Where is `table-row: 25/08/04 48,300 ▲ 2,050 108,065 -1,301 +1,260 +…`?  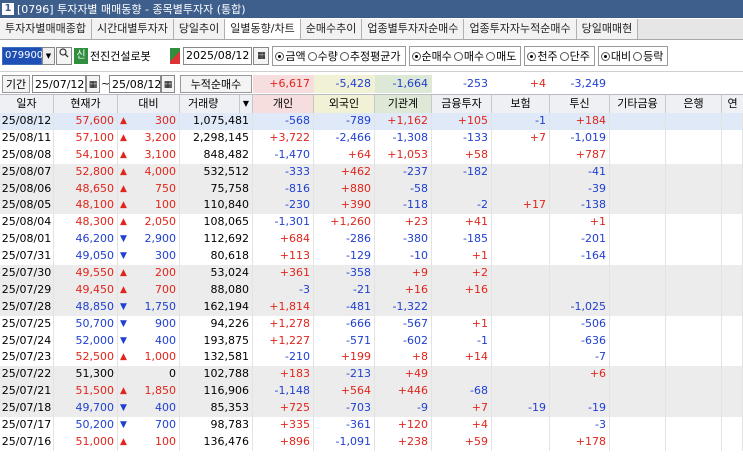 table-row: 25/08/04 48,300 ▲ 2,050 108,065 -1,301 +1,260 +… is located at coordinates (371, 223).